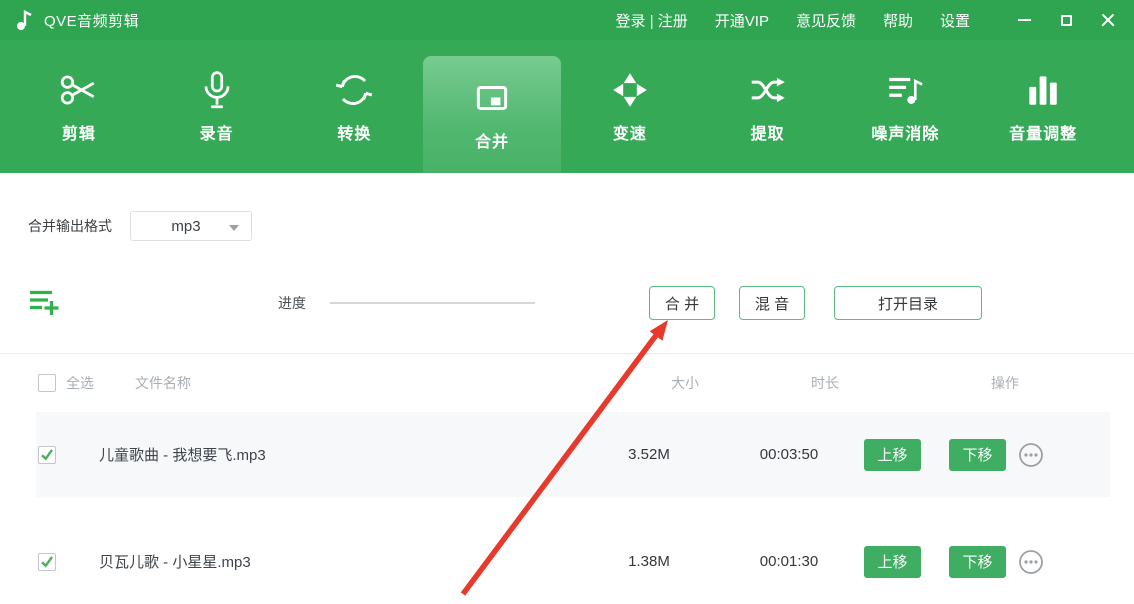 This screenshot has height=604, width=1134. I want to click on tab-merge: 合并, so click(492, 114).